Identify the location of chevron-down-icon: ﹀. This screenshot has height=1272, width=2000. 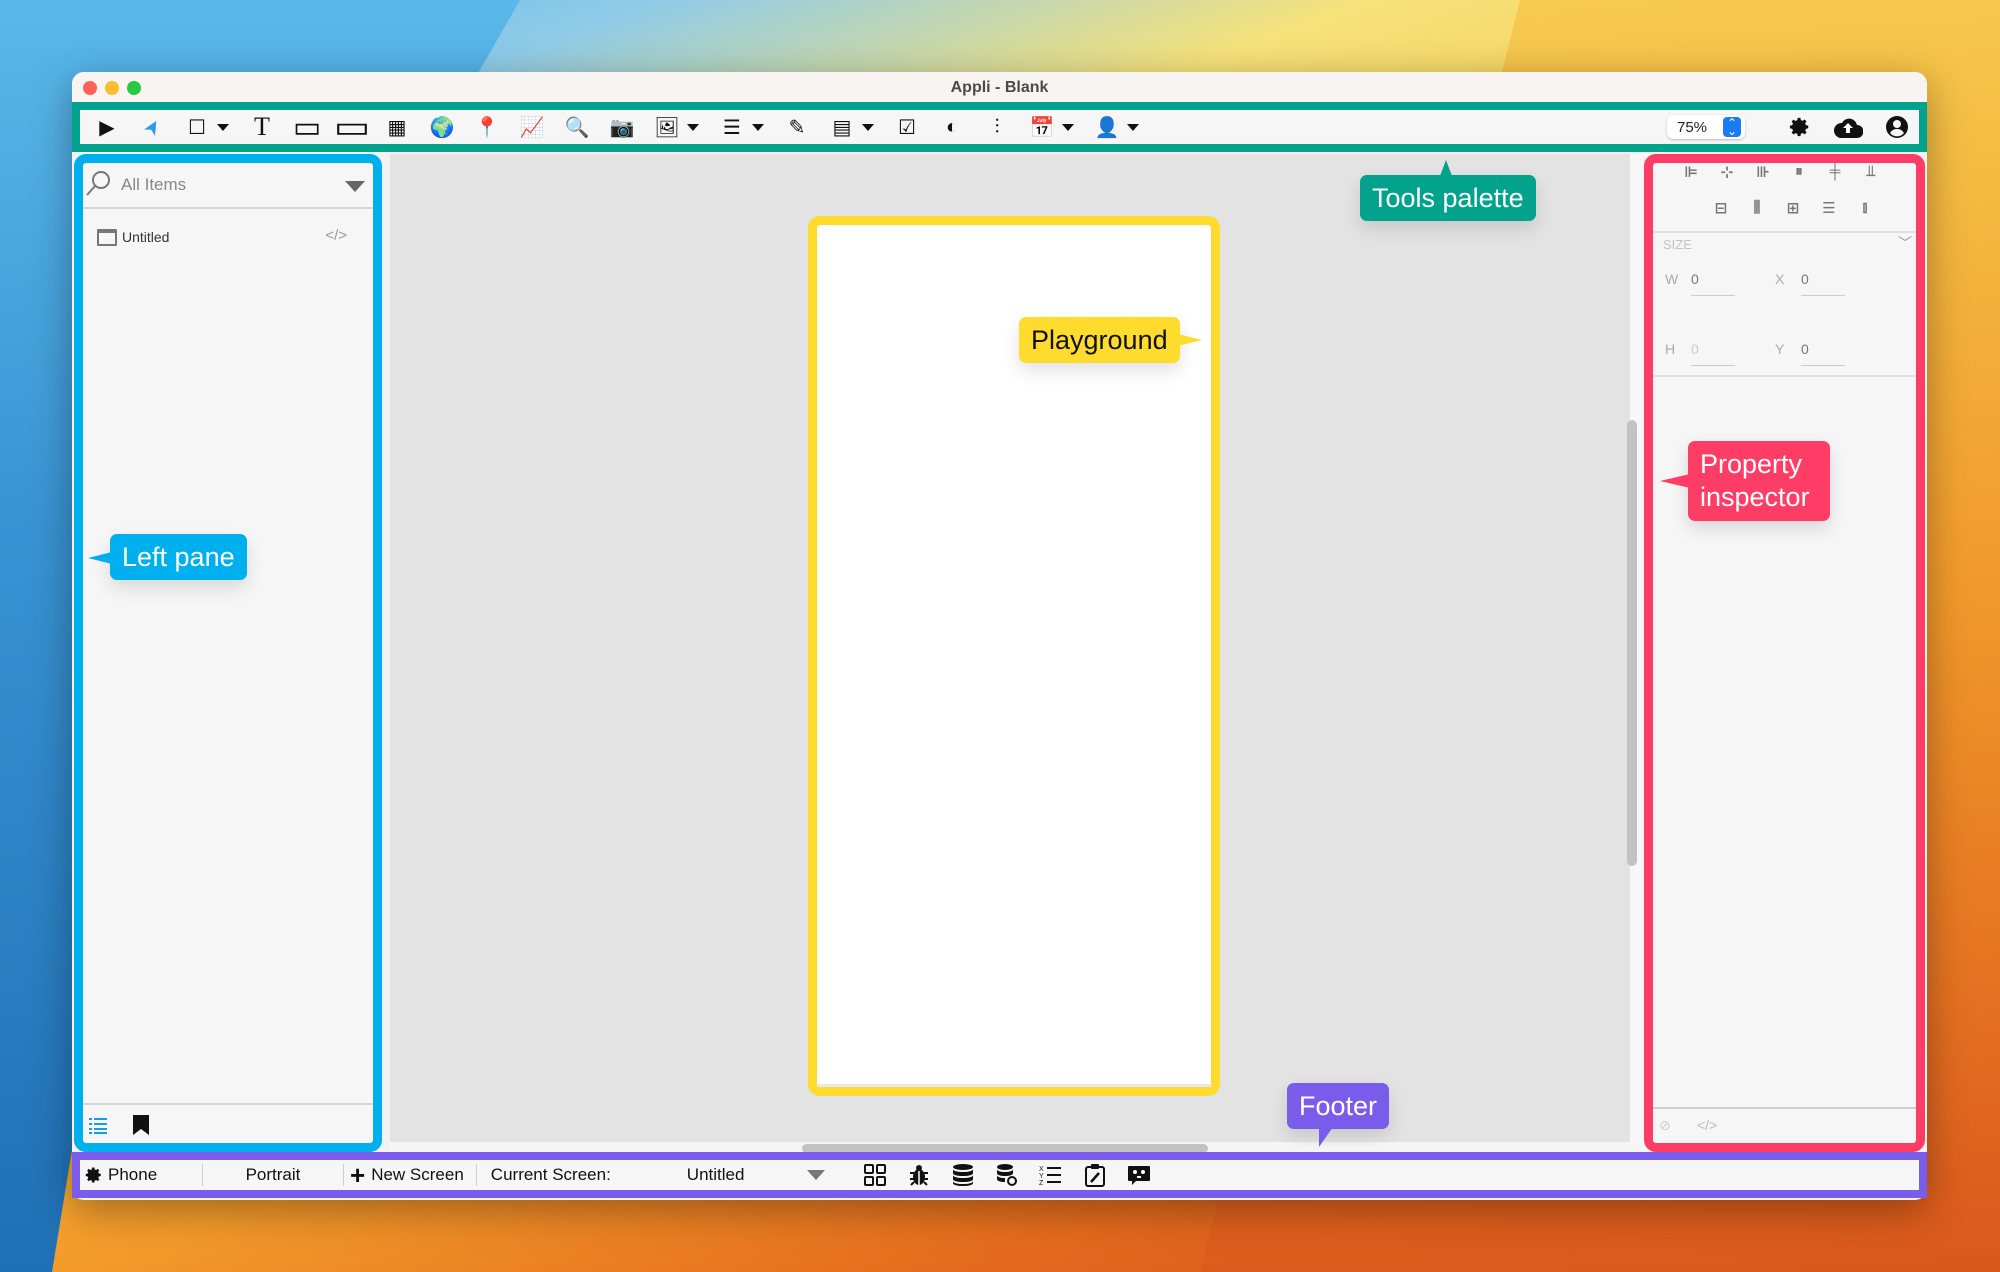
(1905, 243).